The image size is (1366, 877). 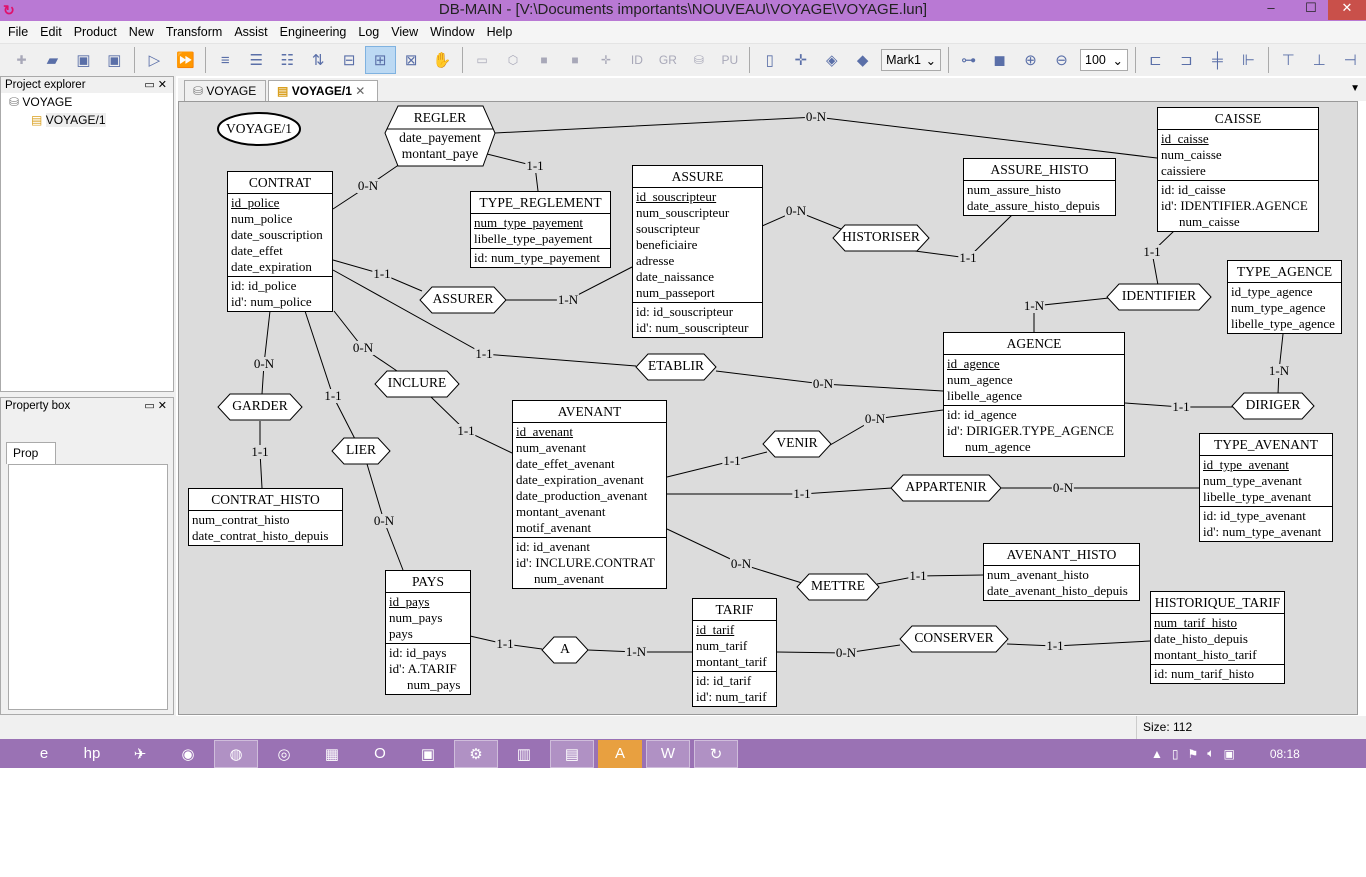 What do you see at coordinates (1238, 155) in the screenshot?
I see `entity-attribute: num_caisse` at bounding box center [1238, 155].